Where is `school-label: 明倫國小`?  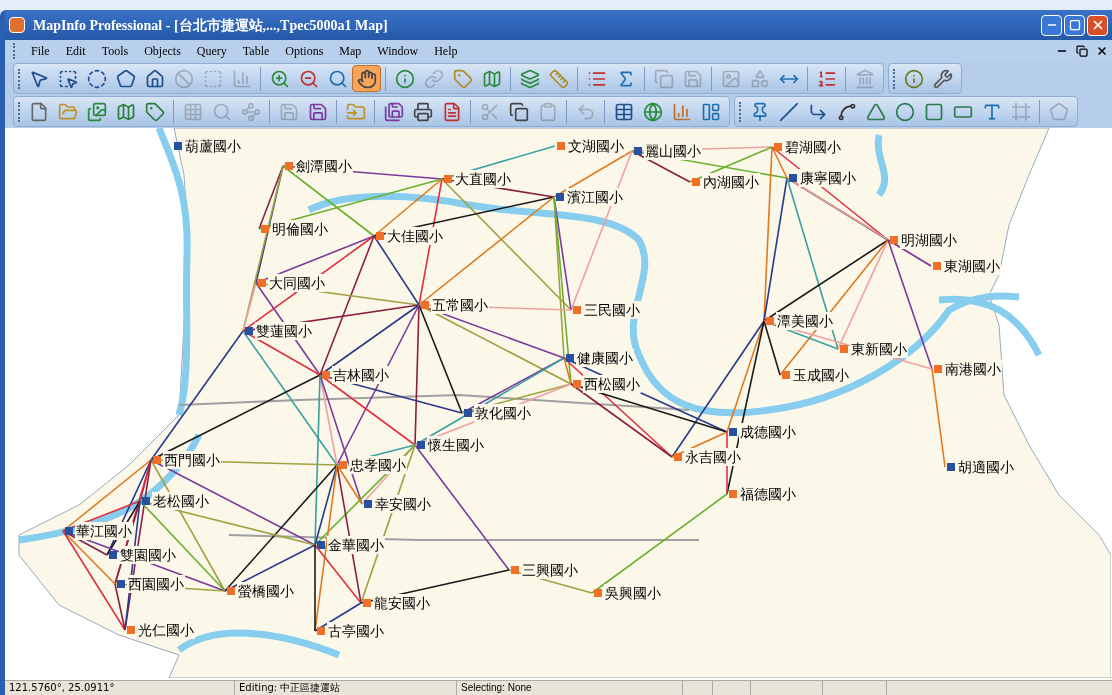 school-label: 明倫國小 is located at coordinates (300, 229).